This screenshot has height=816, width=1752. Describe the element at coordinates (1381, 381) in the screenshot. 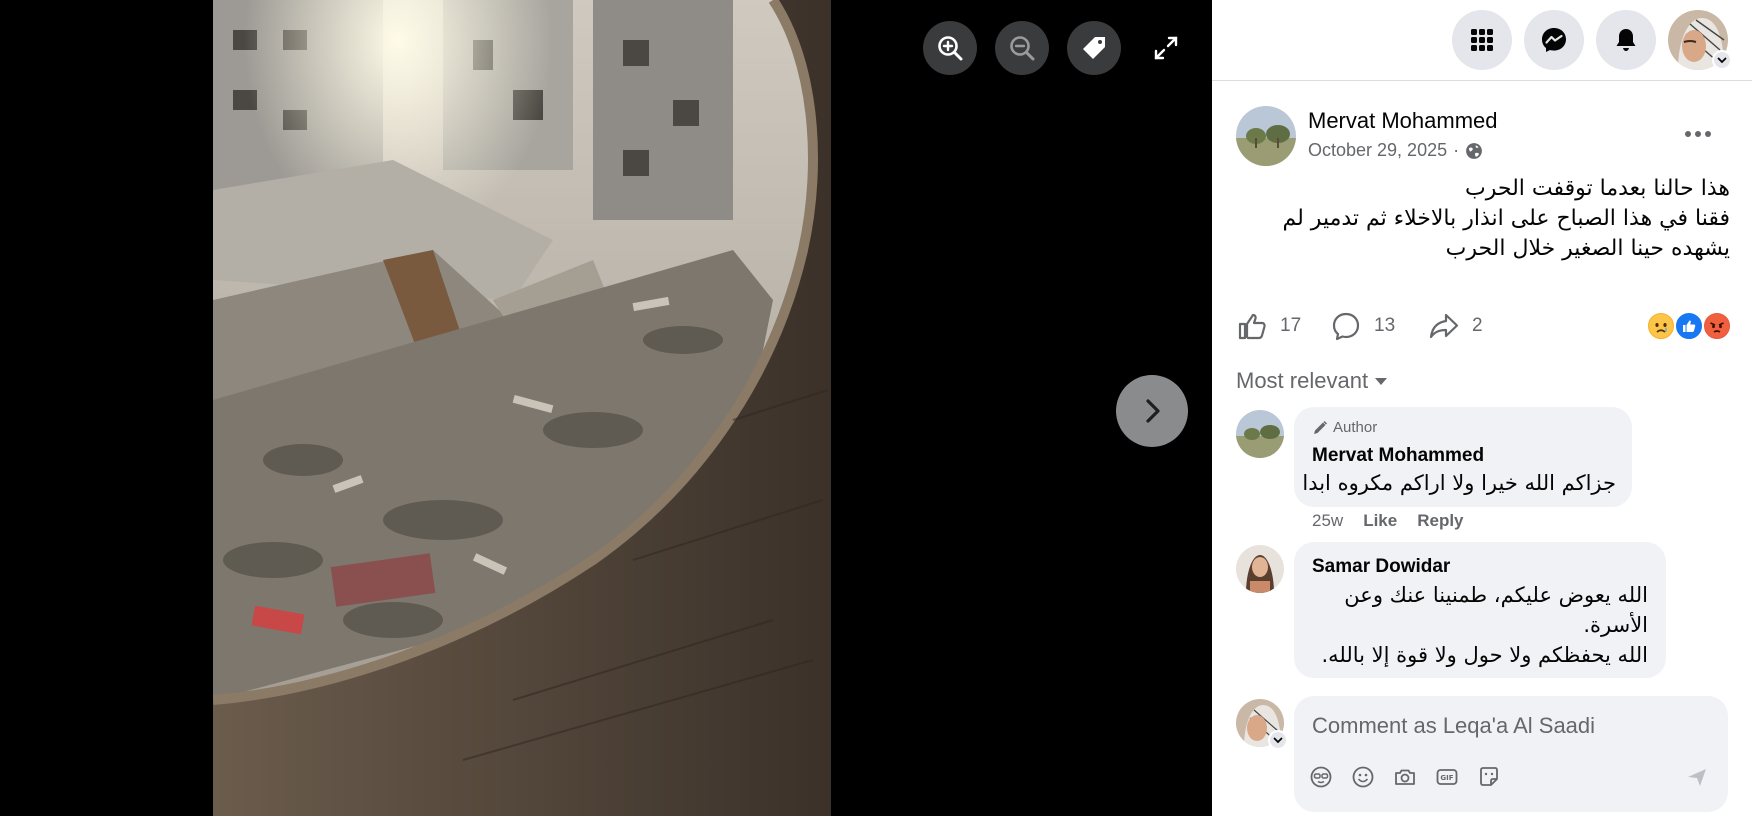

I see `caret-down-icon` at that location.